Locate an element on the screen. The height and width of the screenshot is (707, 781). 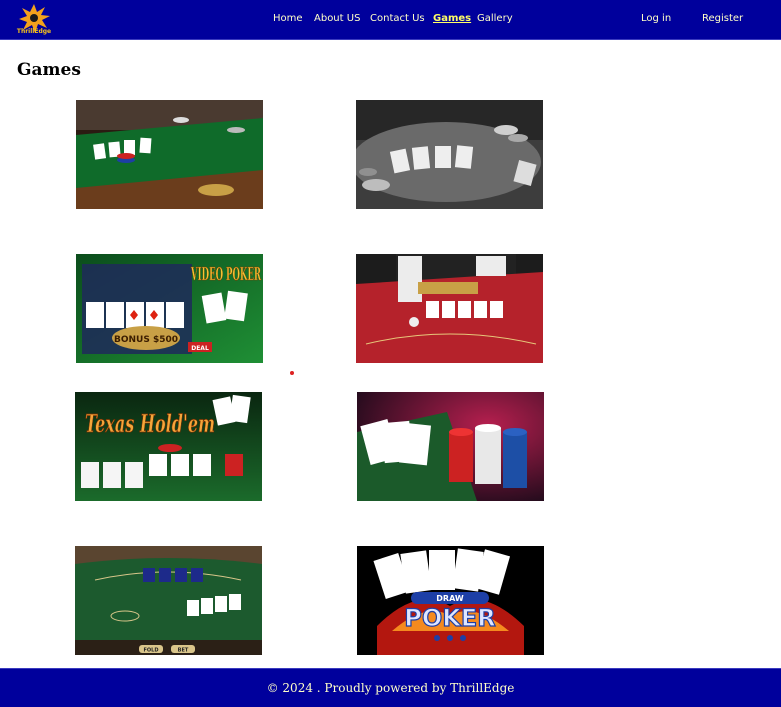
poker-table-image is located at coordinates (169, 154).